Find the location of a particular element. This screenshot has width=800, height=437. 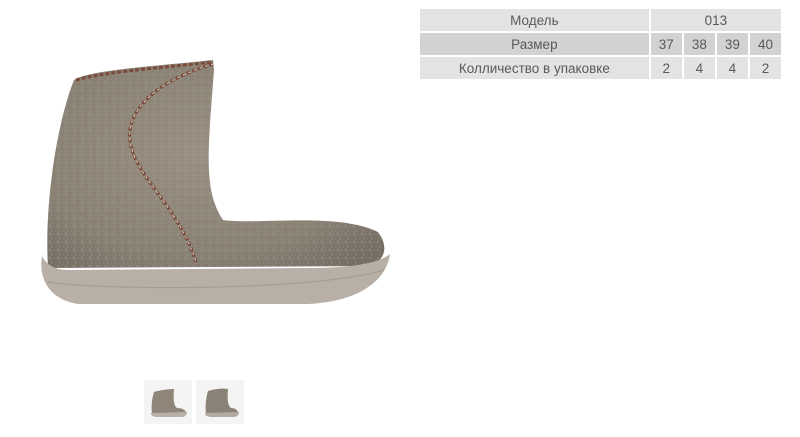

size-value: 39 is located at coordinates (732, 44).